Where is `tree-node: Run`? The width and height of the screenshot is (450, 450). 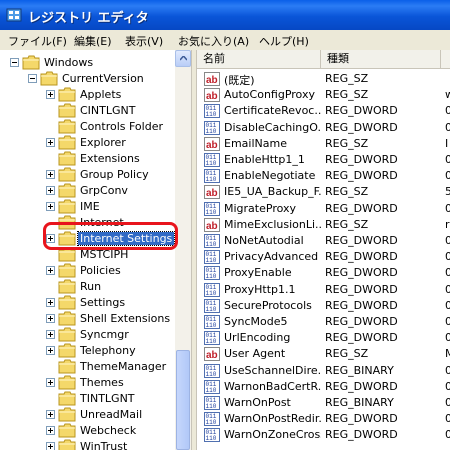
tree-node: Run is located at coordinates (110, 287).